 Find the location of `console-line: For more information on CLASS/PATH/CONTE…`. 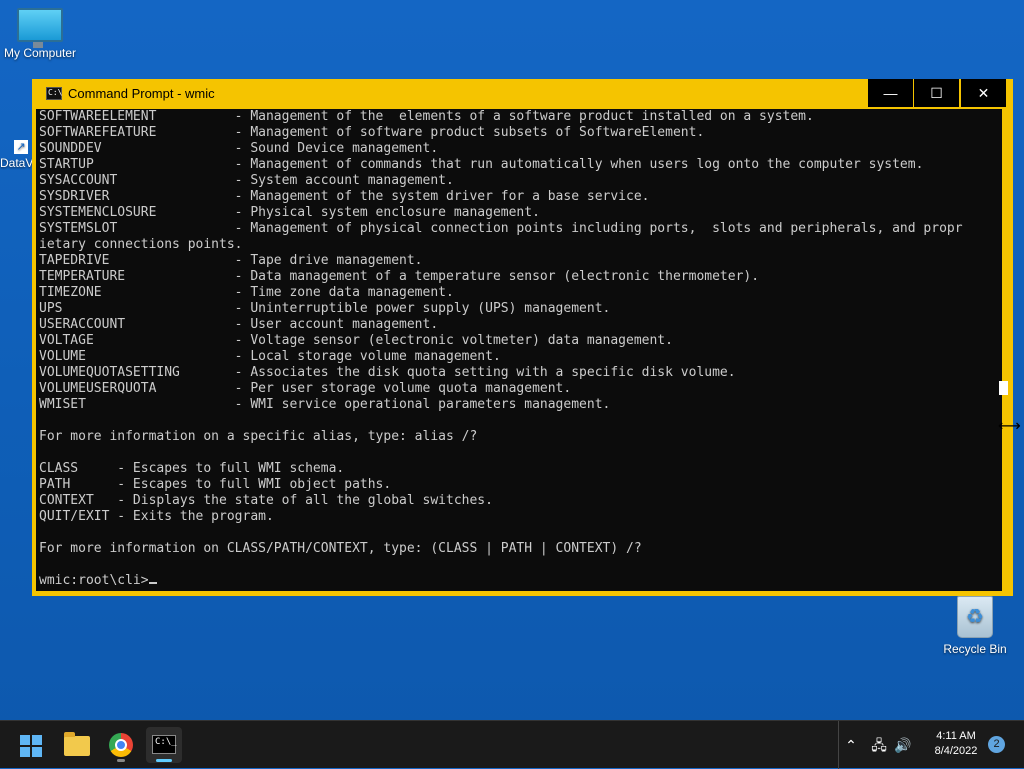

console-line: For more information on CLASS/PATH/CONTE… is located at coordinates (340, 548).